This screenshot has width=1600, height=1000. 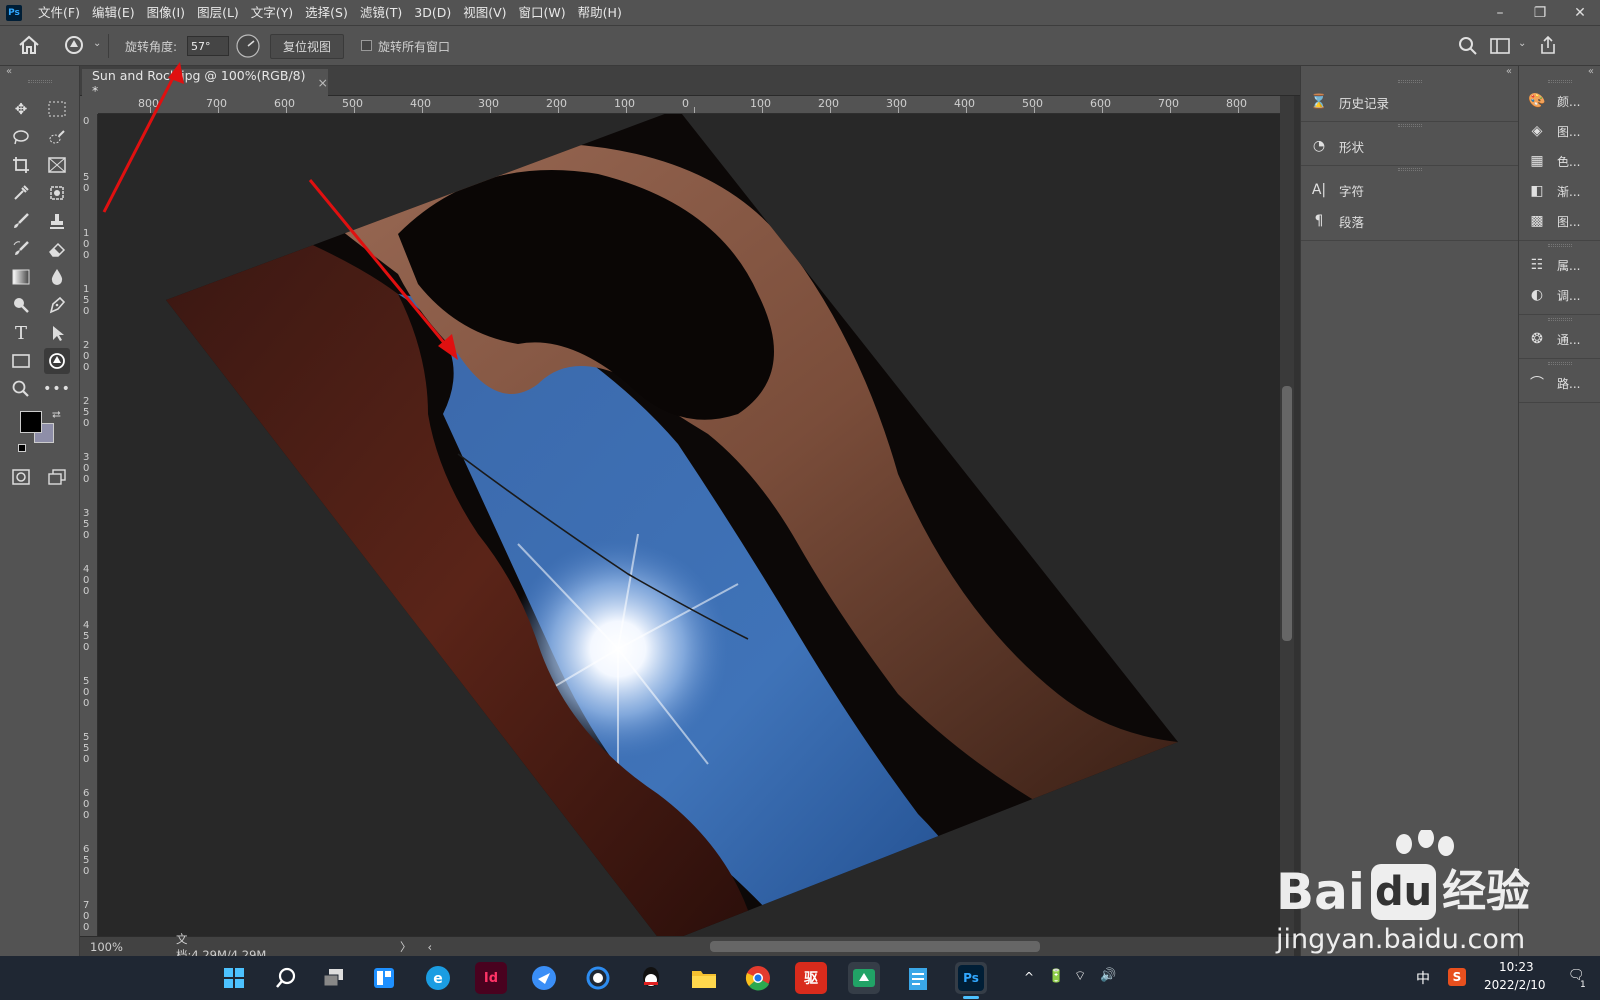 What do you see at coordinates (57, 305) in the screenshot?
I see `pen-tool-icon` at bounding box center [57, 305].